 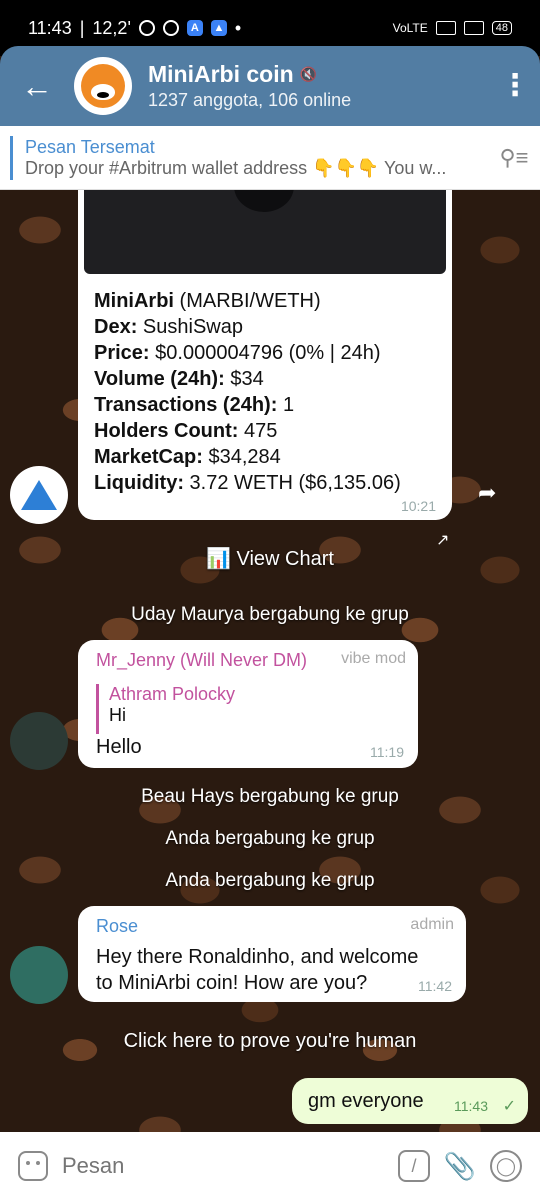 What do you see at coordinates (11, 157) in the screenshot?
I see `pinned-indicator` at bounding box center [11, 157].